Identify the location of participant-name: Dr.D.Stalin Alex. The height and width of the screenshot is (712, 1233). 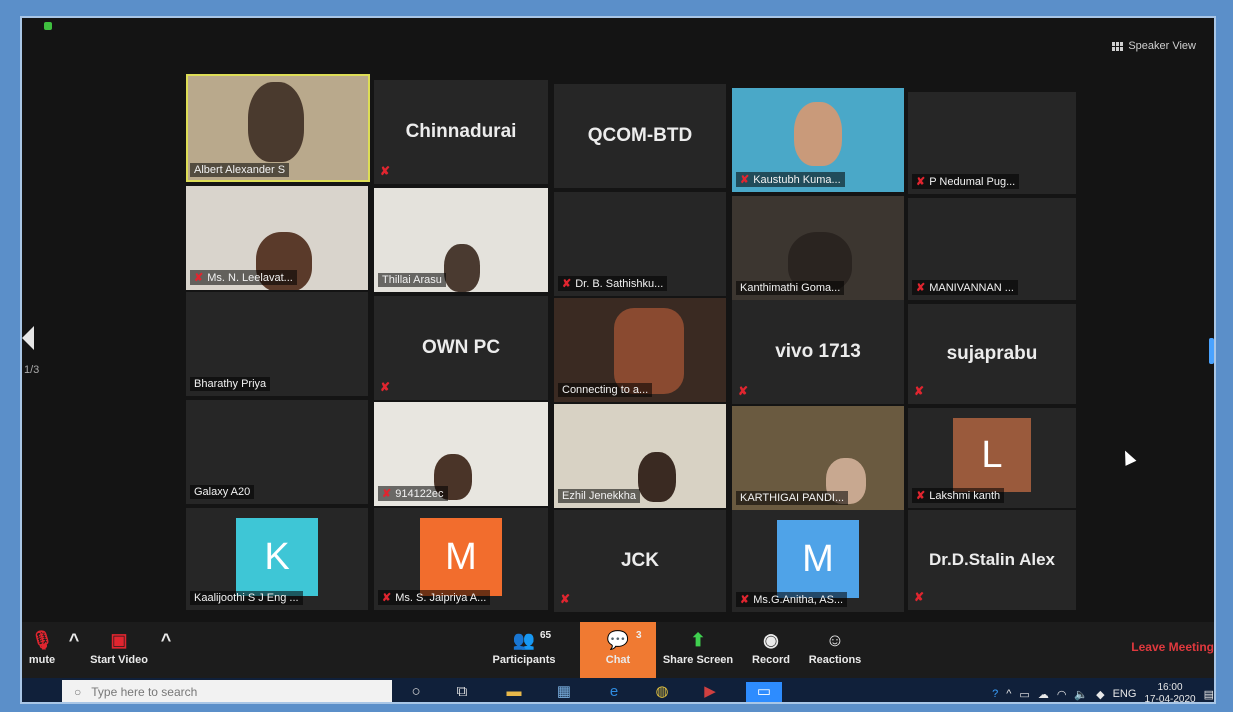
(992, 559).